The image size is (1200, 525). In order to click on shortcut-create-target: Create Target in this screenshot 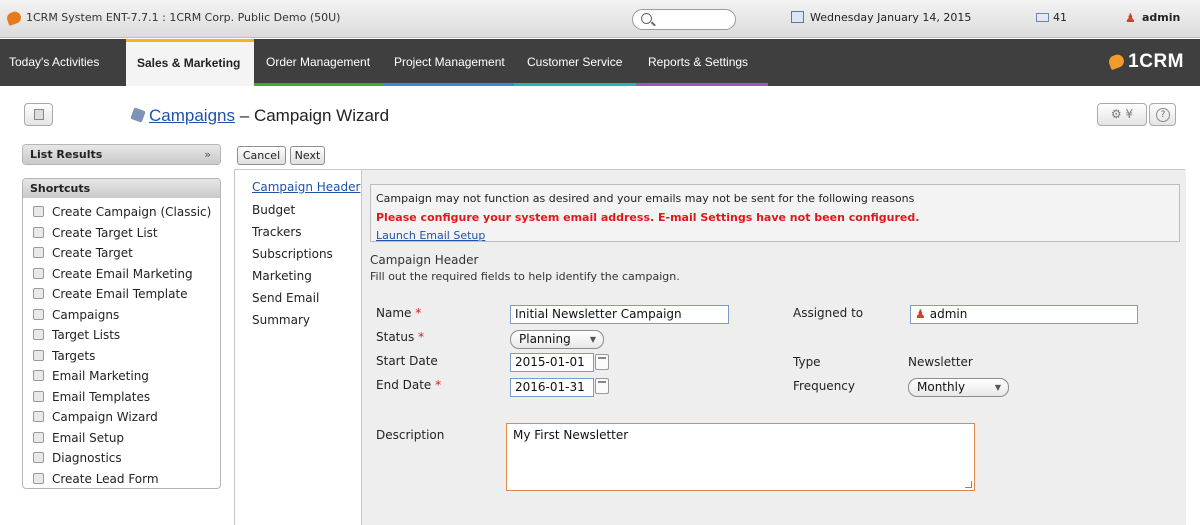, I will do `click(121, 253)`.